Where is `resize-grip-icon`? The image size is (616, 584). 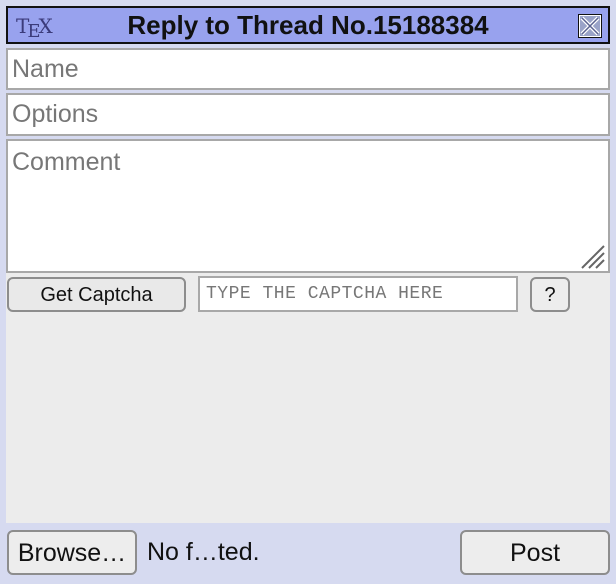
resize-grip-icon is located at coordinates (592, 256).